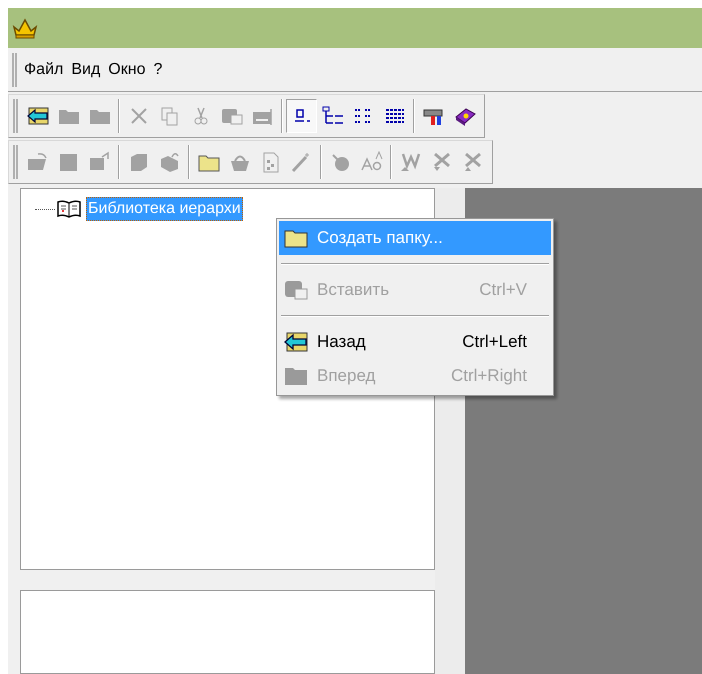  I want to click on folder-icon, so click(296, 376).